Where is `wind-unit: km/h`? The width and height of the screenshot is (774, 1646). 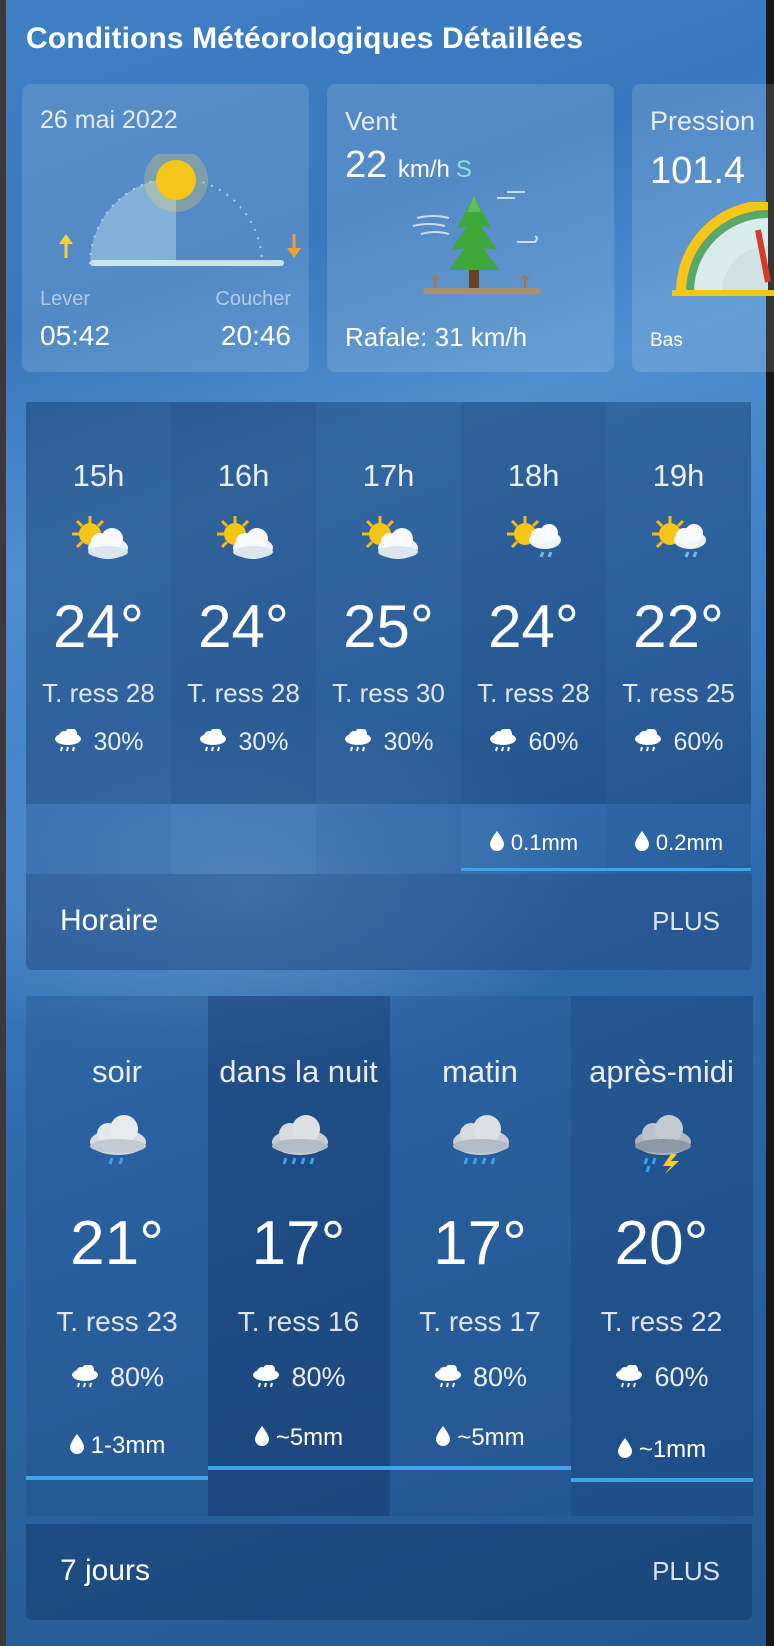 wind-unit: km/h is located at coordinates (423, 169).